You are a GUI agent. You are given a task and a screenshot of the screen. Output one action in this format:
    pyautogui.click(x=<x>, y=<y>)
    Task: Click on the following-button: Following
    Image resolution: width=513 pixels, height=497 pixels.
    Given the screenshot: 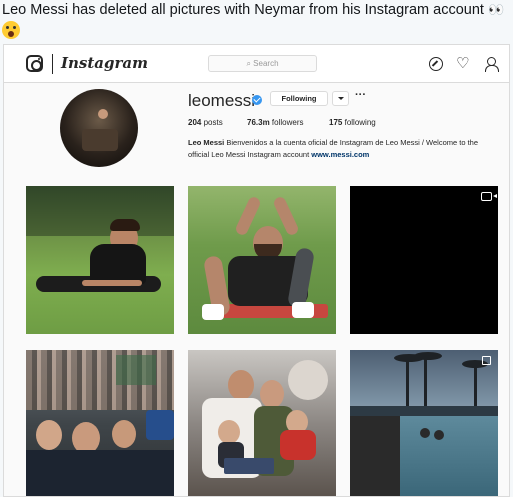 What is the action you would take?
    pyautogui.click(x=299, y=98)
    